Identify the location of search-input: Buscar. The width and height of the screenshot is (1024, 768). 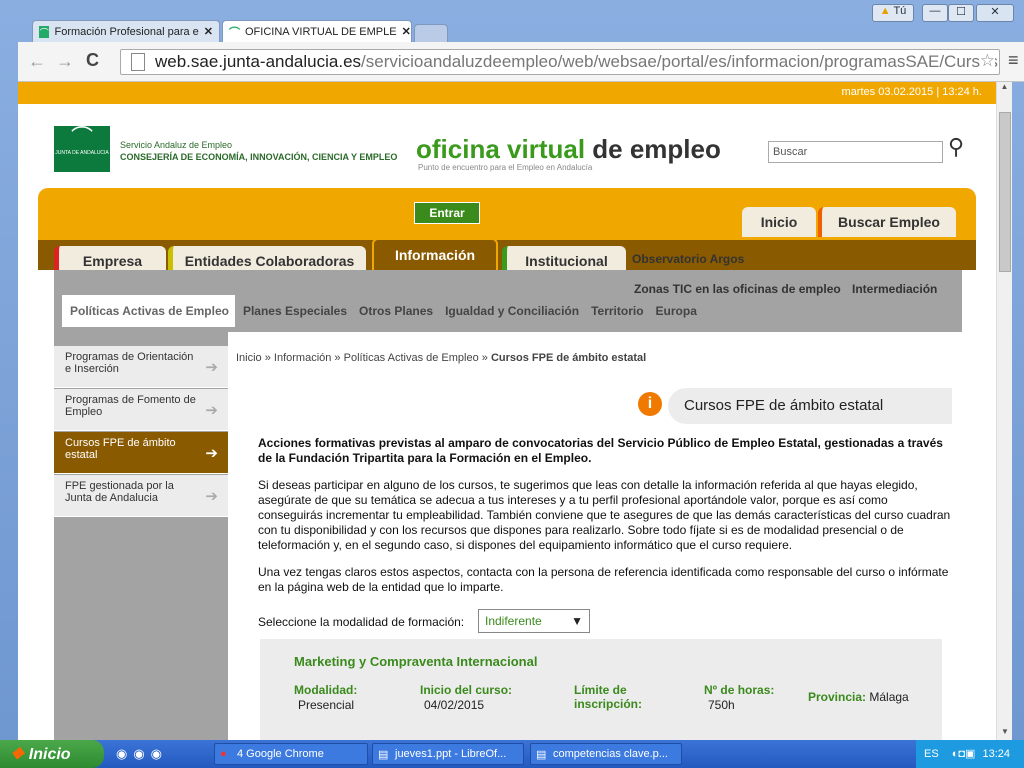
(855, 152).